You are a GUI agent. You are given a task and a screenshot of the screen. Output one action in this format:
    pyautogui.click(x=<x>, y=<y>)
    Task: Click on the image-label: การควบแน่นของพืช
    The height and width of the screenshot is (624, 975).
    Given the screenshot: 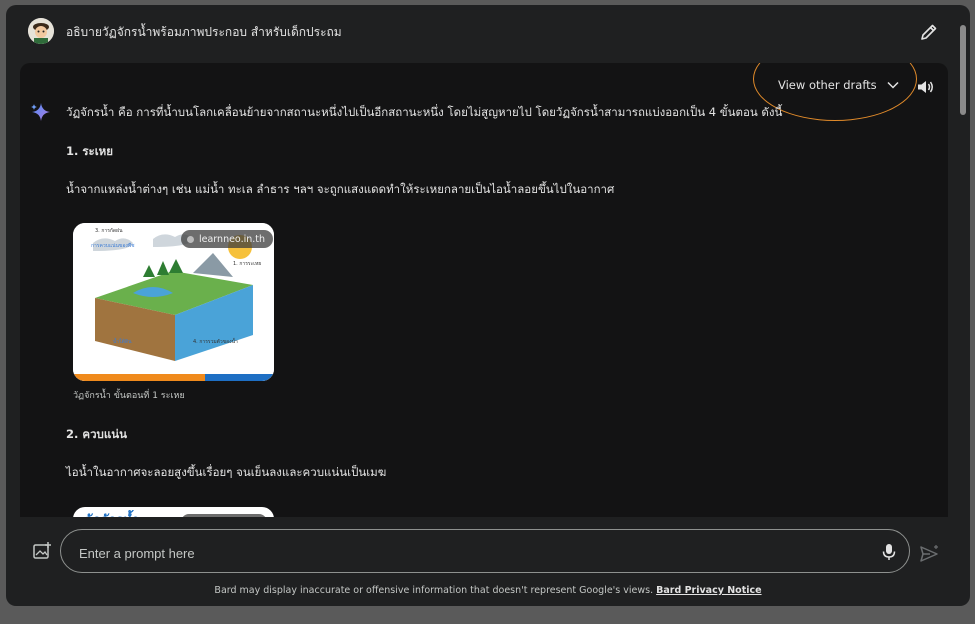 What is the action you would take?
    pyautogui.click(x=113, y=245)
    